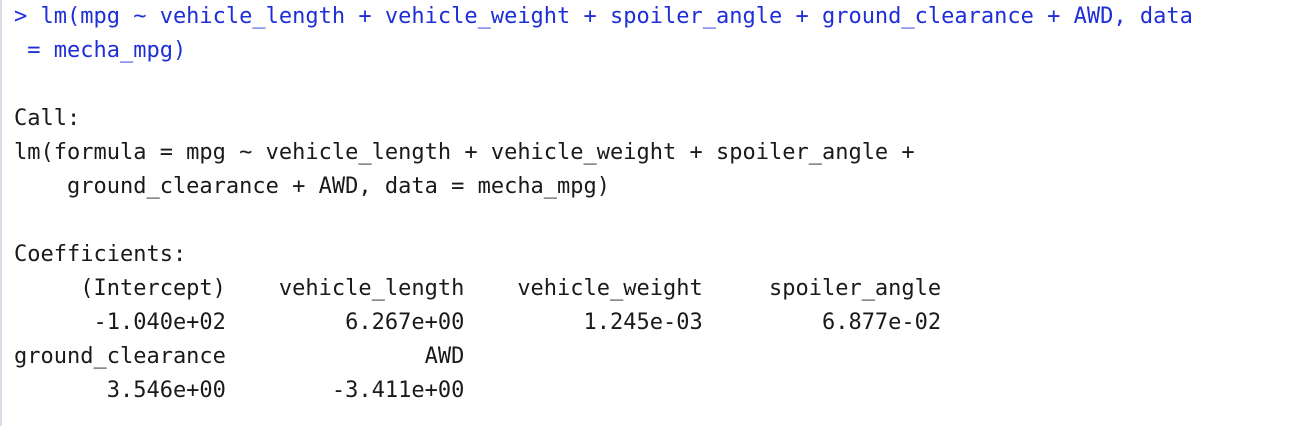 Image resolution: width=1302 pixels, height=426 pixels. What do you see at coordinates (478, 322) in the screenshot?
I see `coefficient-values-row-1: -1.040e+02 6.267e+00 1.245e-03 6.877e-02` at bounding box center [478, 322].